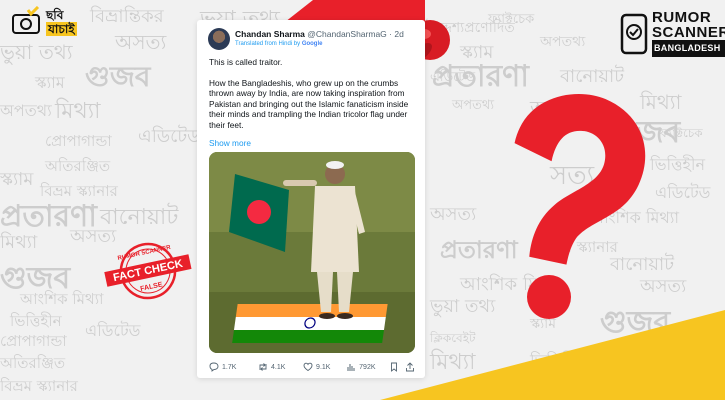 The image size is (725, 400). Describe the element at coordinates (270, 34) in the screenshot. I see `author-name: Chandan Sharma` at that location.